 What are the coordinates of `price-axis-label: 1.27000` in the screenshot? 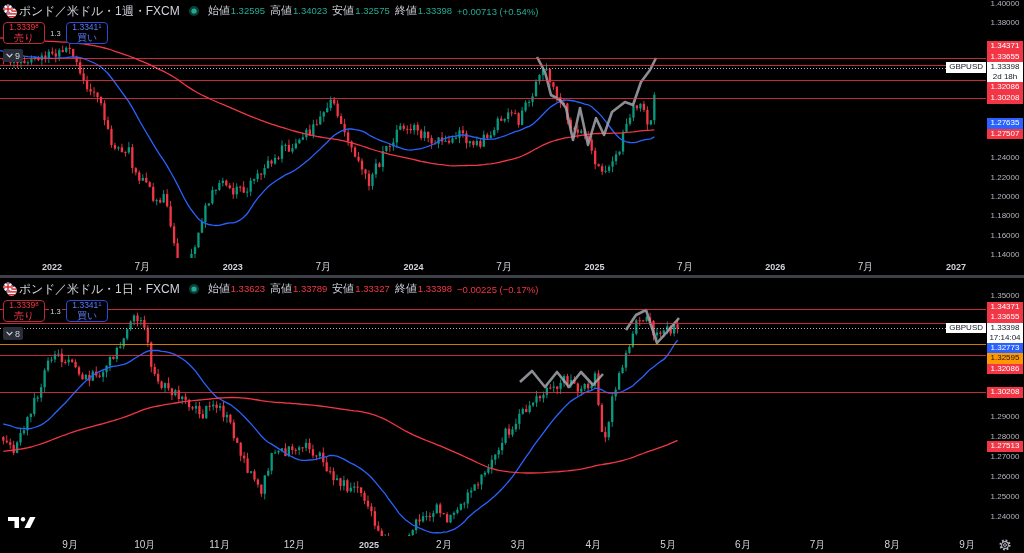 It's located at (1005, 456).